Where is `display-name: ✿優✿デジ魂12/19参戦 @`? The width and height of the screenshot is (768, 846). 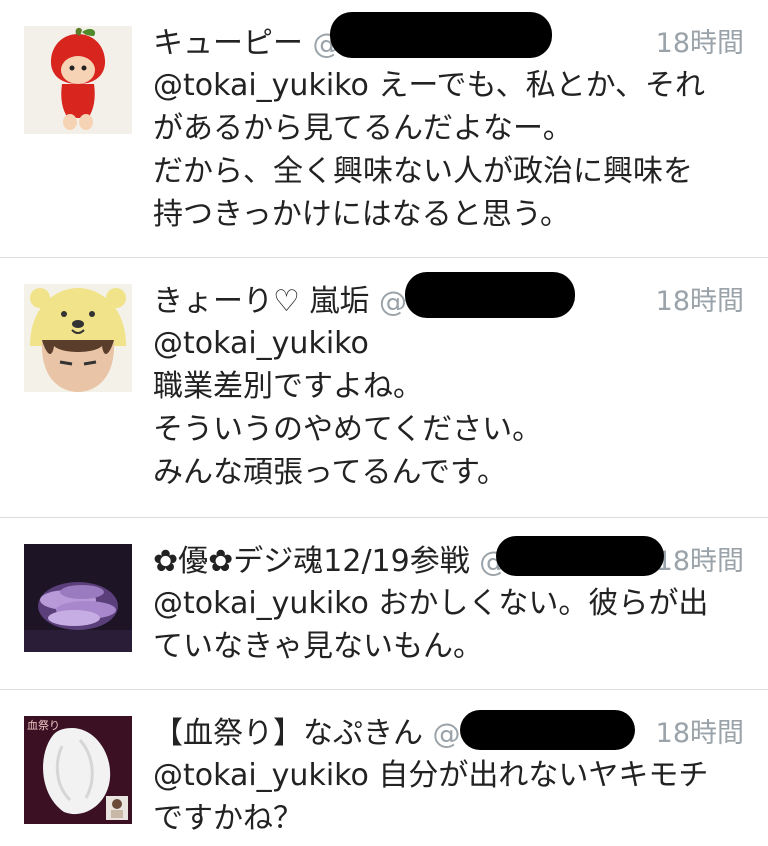 display-name: ✿優✿デジ魂12/19参戦 @ is located at coordinates (330, 562).